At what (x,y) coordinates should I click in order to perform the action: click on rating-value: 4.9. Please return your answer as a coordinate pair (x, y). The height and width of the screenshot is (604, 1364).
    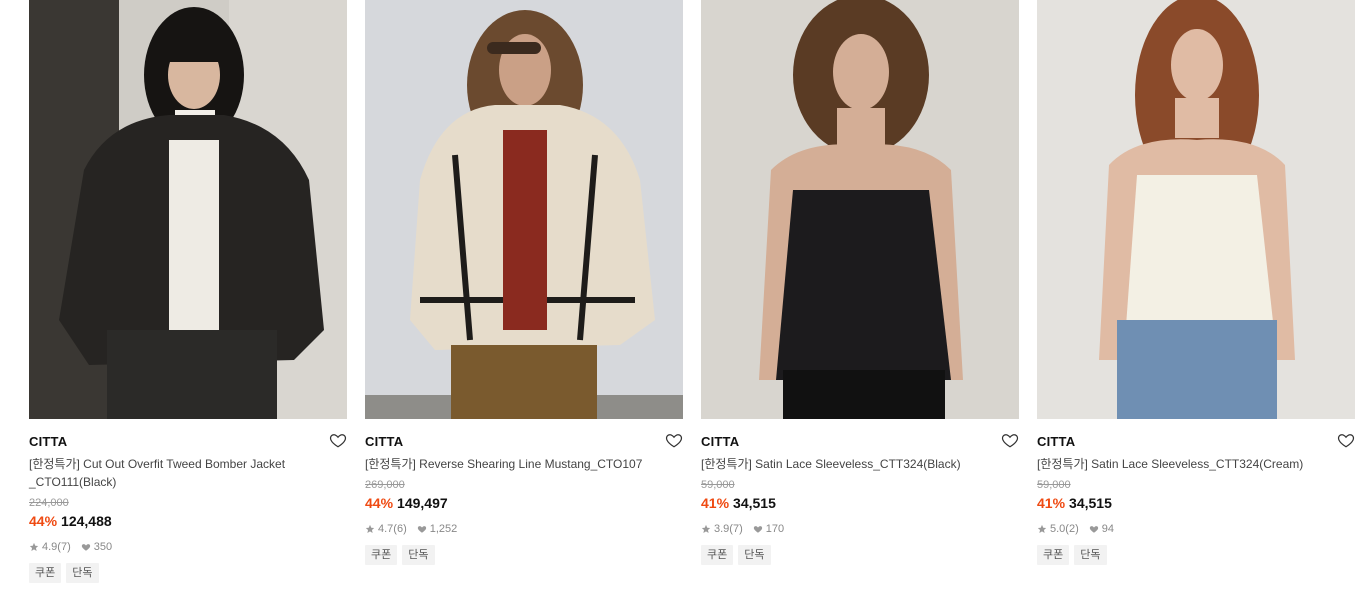
    Looking at the image, I should click on (50, 547).